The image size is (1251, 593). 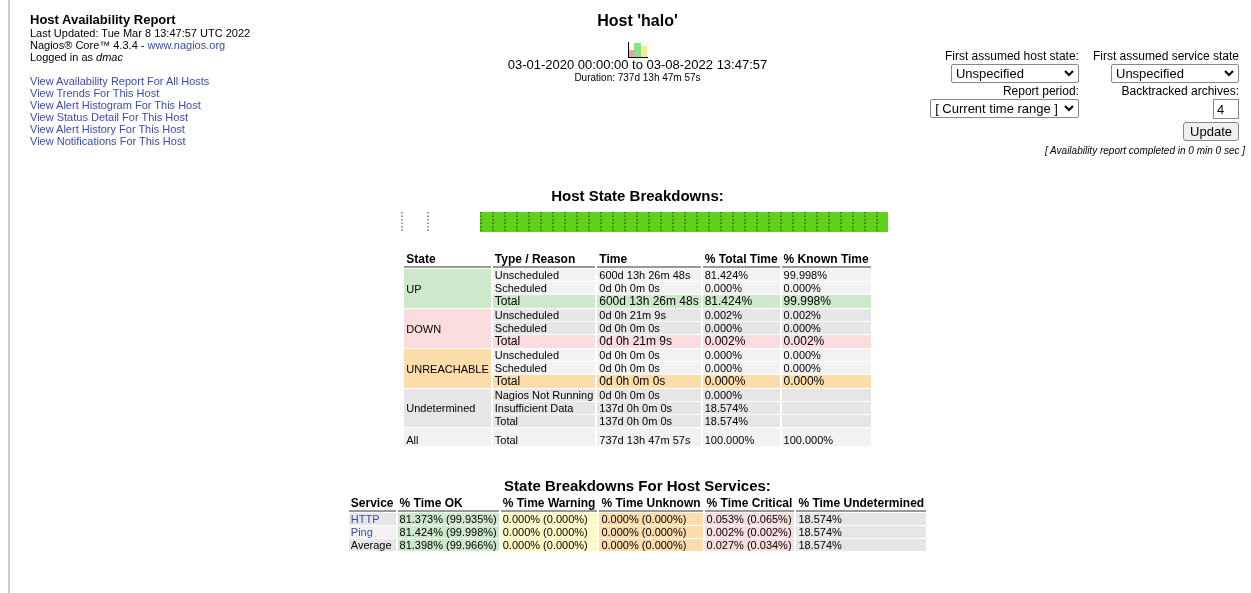 I want to click on website-link: www.nagios.org, so click(x=186, y=45).